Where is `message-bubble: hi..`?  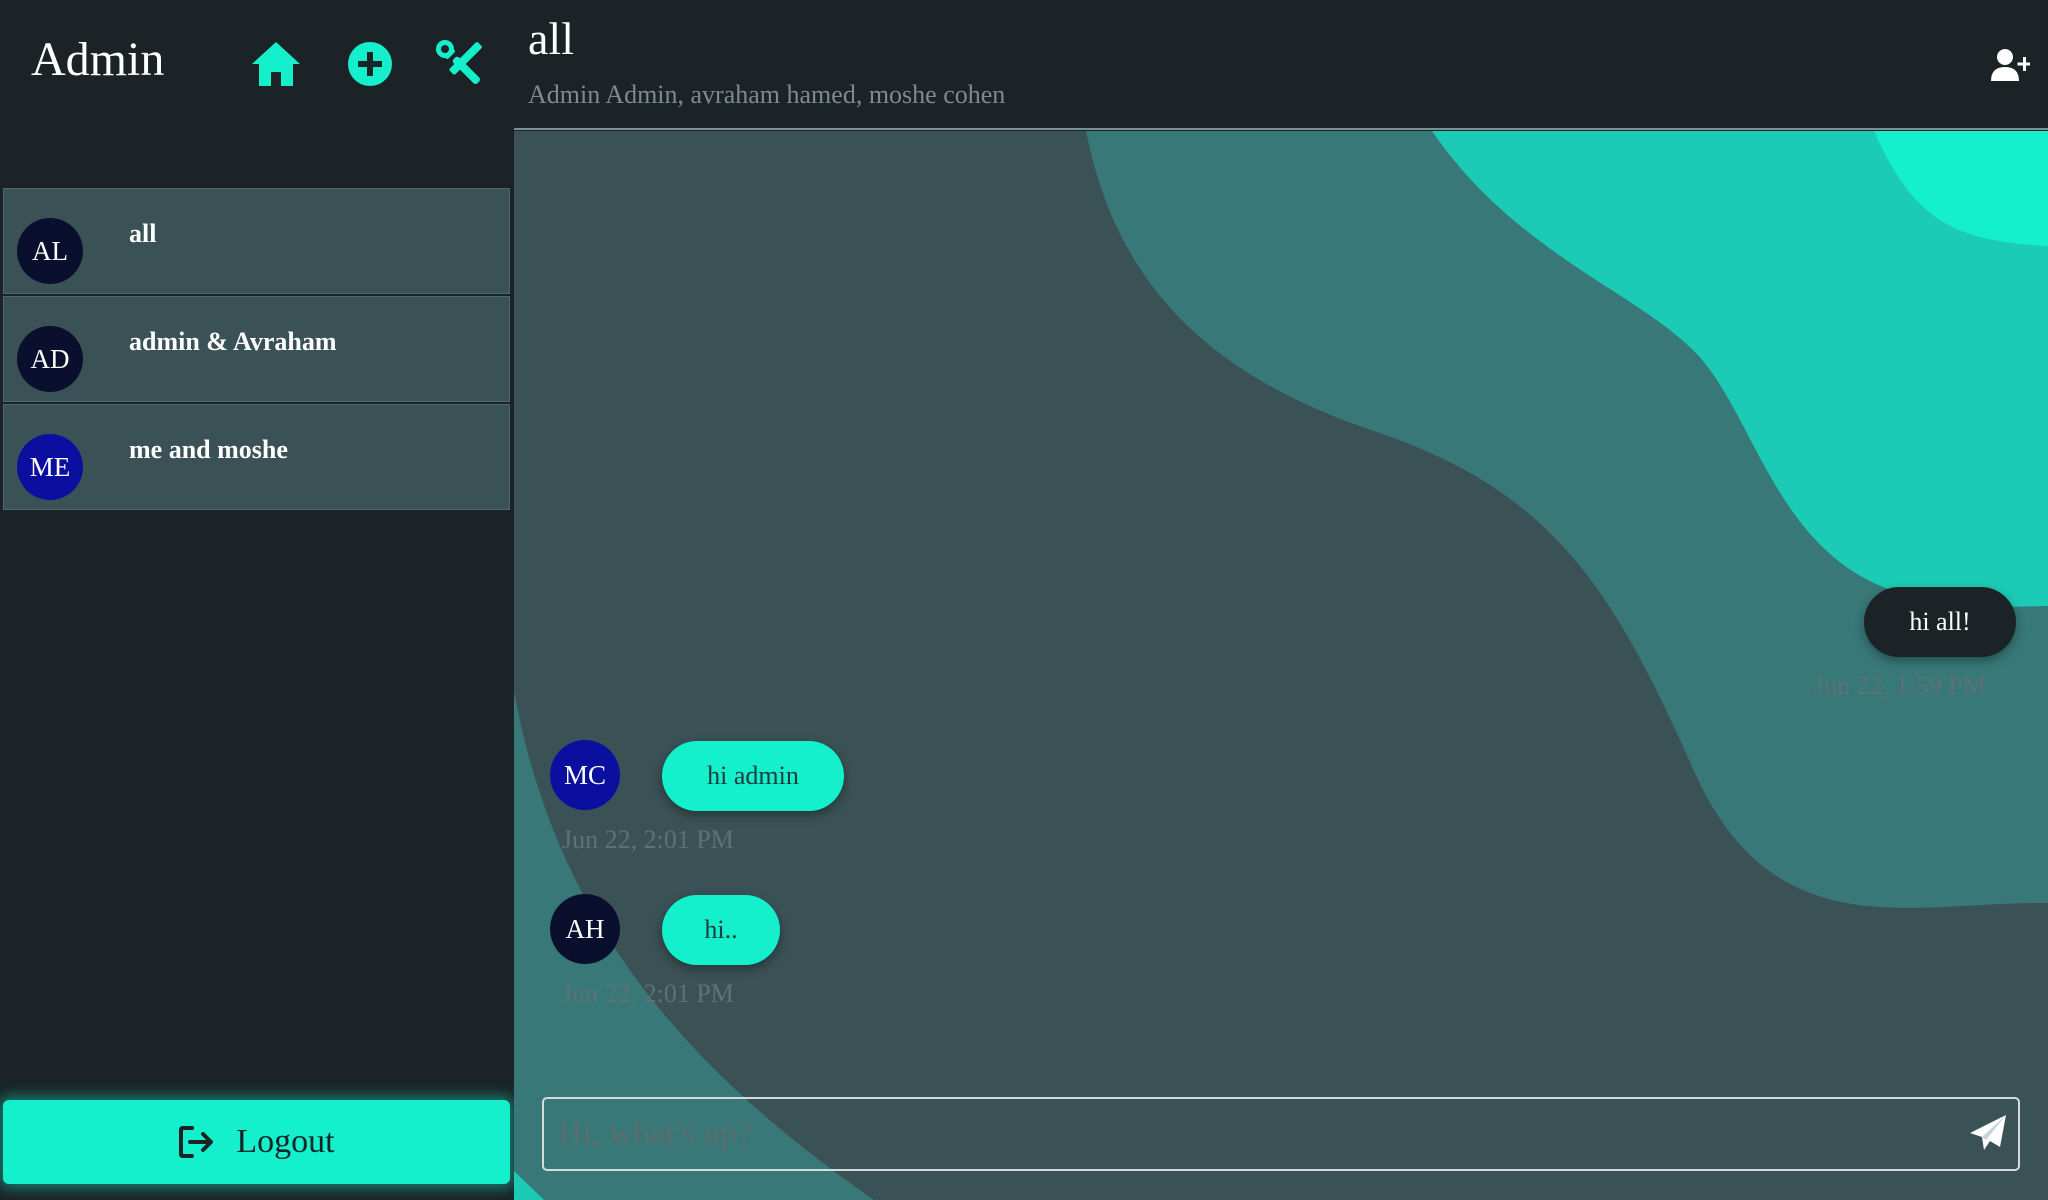
message-bubble: hi.. is located at coordinates (721, 930).